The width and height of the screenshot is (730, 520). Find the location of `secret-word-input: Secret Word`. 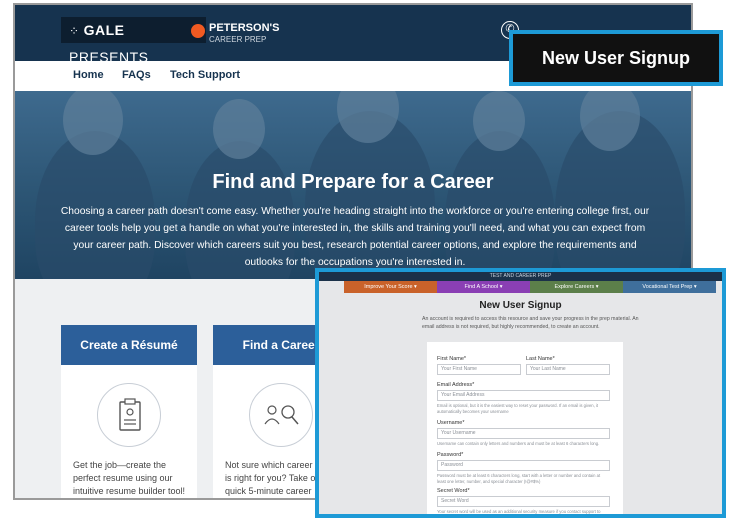

secret-word-input: Secret Word is located at coordinates (523, 501).